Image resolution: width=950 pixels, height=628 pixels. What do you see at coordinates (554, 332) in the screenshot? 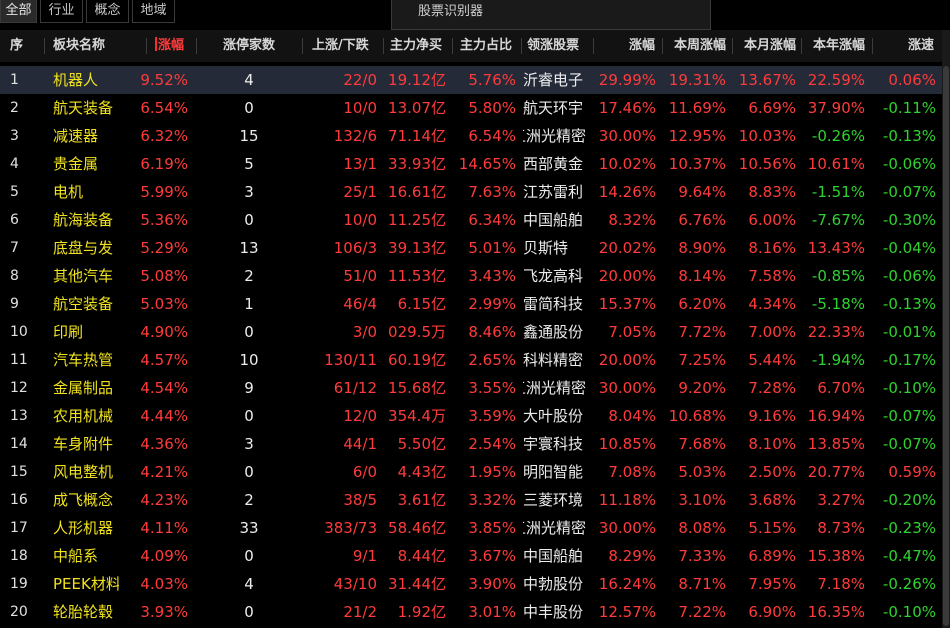
I see `cell-lead: 鑫通股份` at bounding box center [554, 332].